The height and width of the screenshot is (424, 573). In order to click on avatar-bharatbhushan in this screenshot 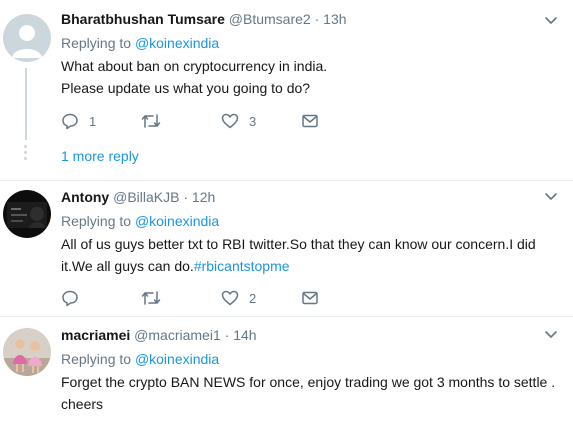, I will do `click(27, 38)`.